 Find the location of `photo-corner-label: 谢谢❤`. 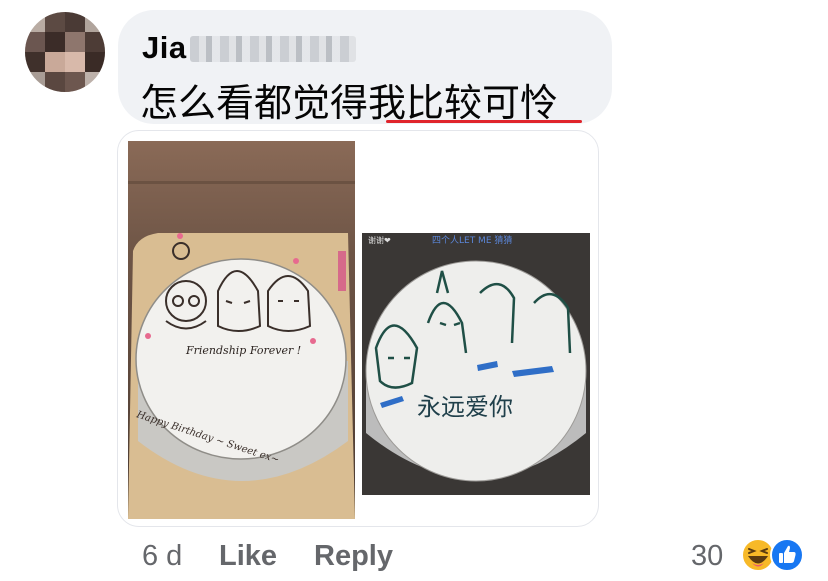

photo-corner-label: 谢谢❤ is located at coordinates (379, 240).